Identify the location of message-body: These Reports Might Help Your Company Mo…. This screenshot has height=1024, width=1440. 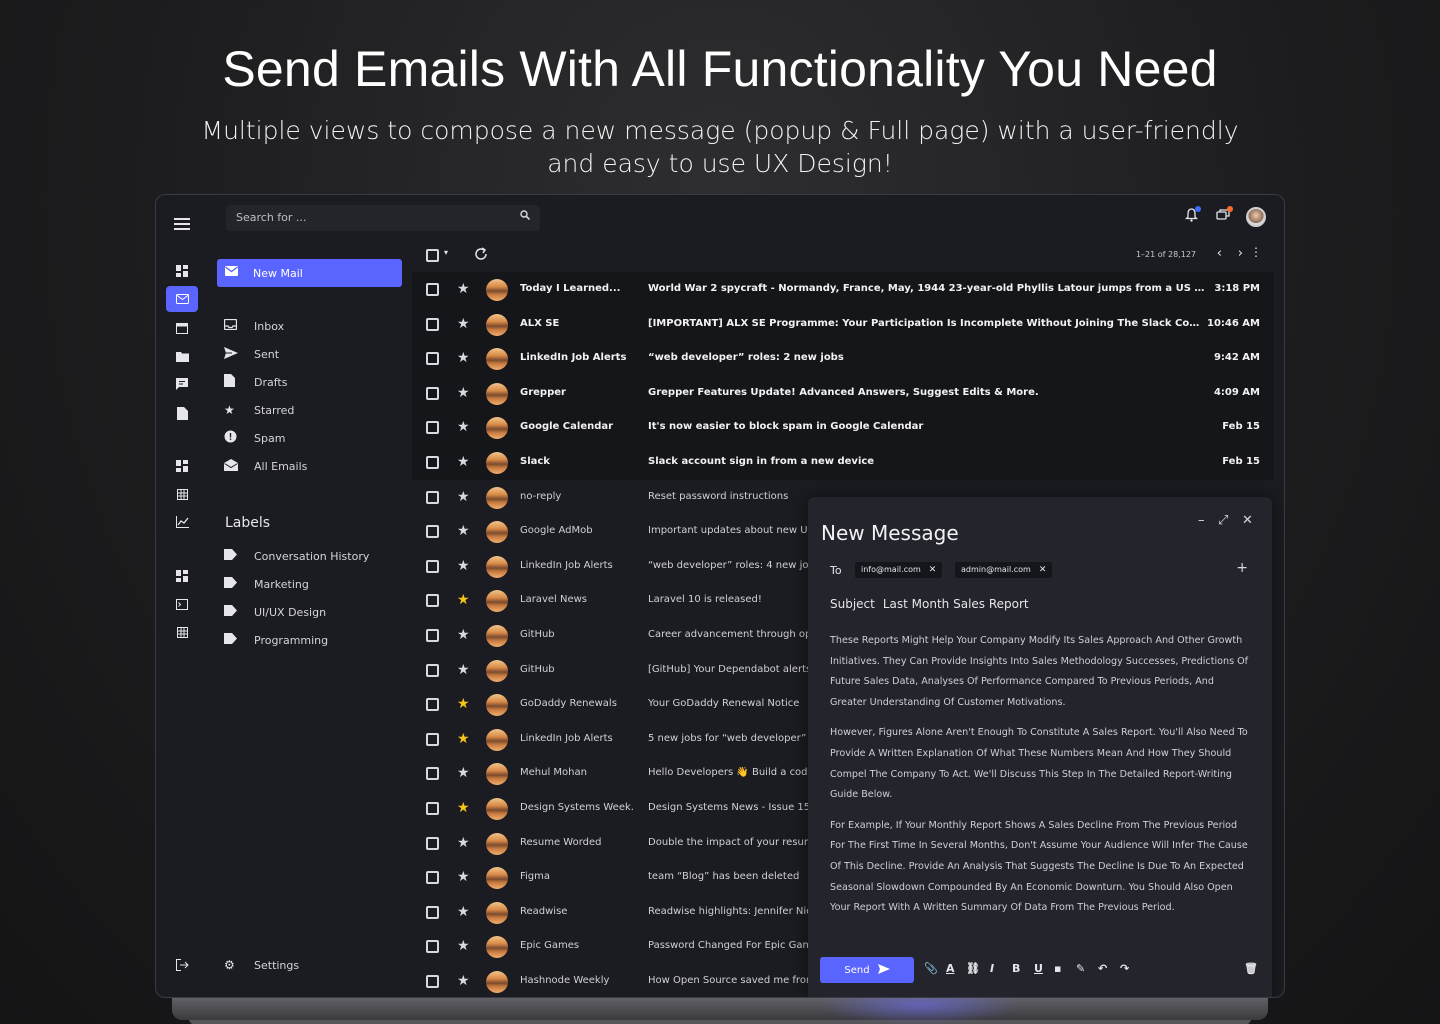
(1041, 780).